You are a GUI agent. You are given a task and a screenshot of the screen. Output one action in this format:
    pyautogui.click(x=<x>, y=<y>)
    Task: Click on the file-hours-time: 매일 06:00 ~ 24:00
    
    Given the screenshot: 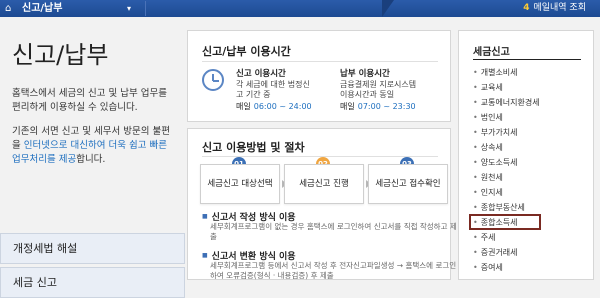 What is the action you would take?
    pyautogui.click(x=274, y=106)
    